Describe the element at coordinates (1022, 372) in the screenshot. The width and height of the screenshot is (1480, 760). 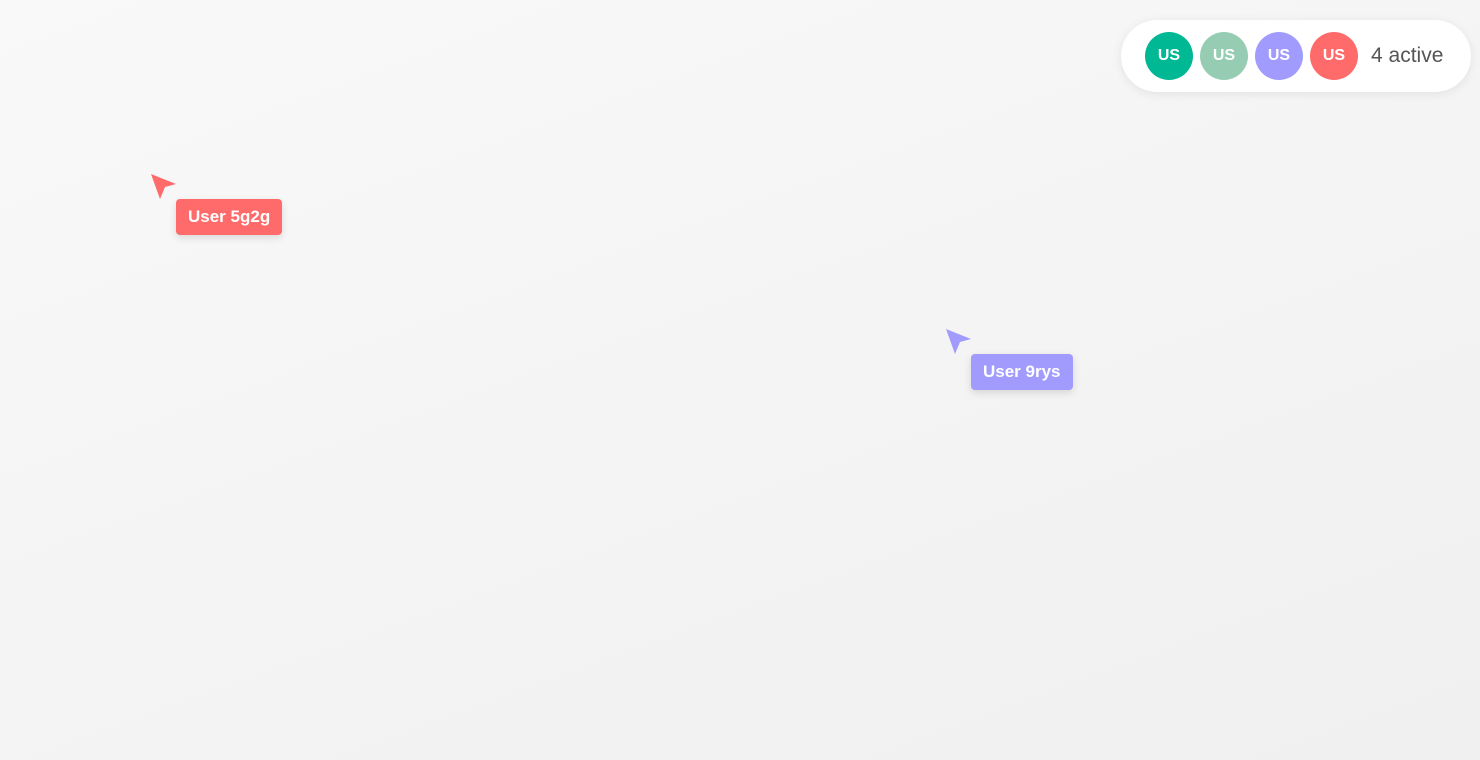
I see `cursor-user-label: User 9rys` at that location.